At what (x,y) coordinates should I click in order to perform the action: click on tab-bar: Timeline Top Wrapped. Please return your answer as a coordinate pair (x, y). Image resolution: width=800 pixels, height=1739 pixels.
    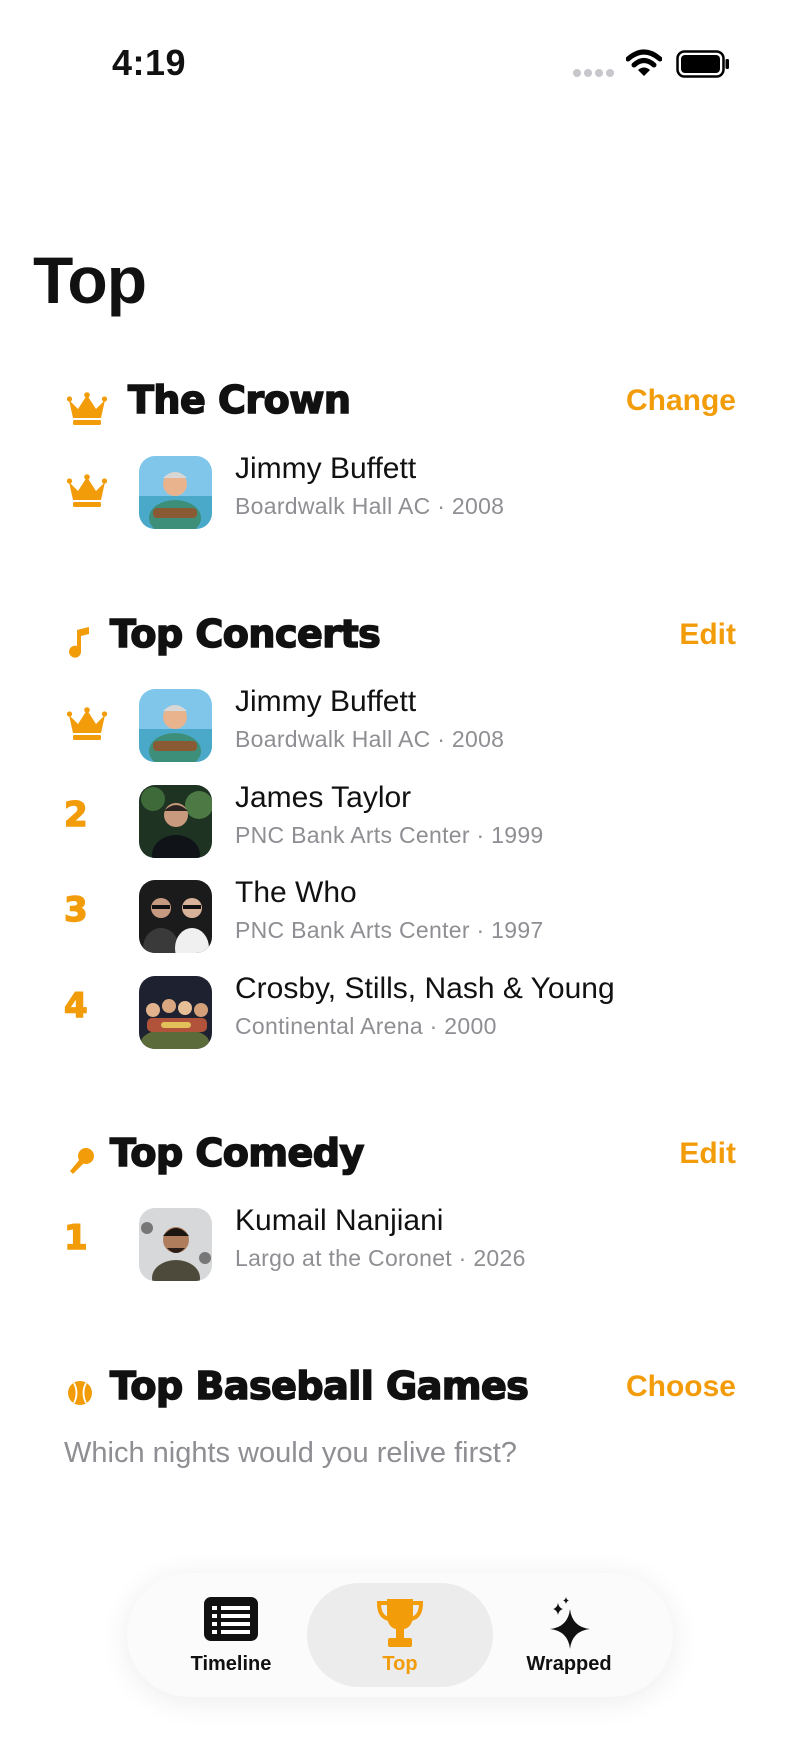
    Looking at the image, I should click on (400, 1635).